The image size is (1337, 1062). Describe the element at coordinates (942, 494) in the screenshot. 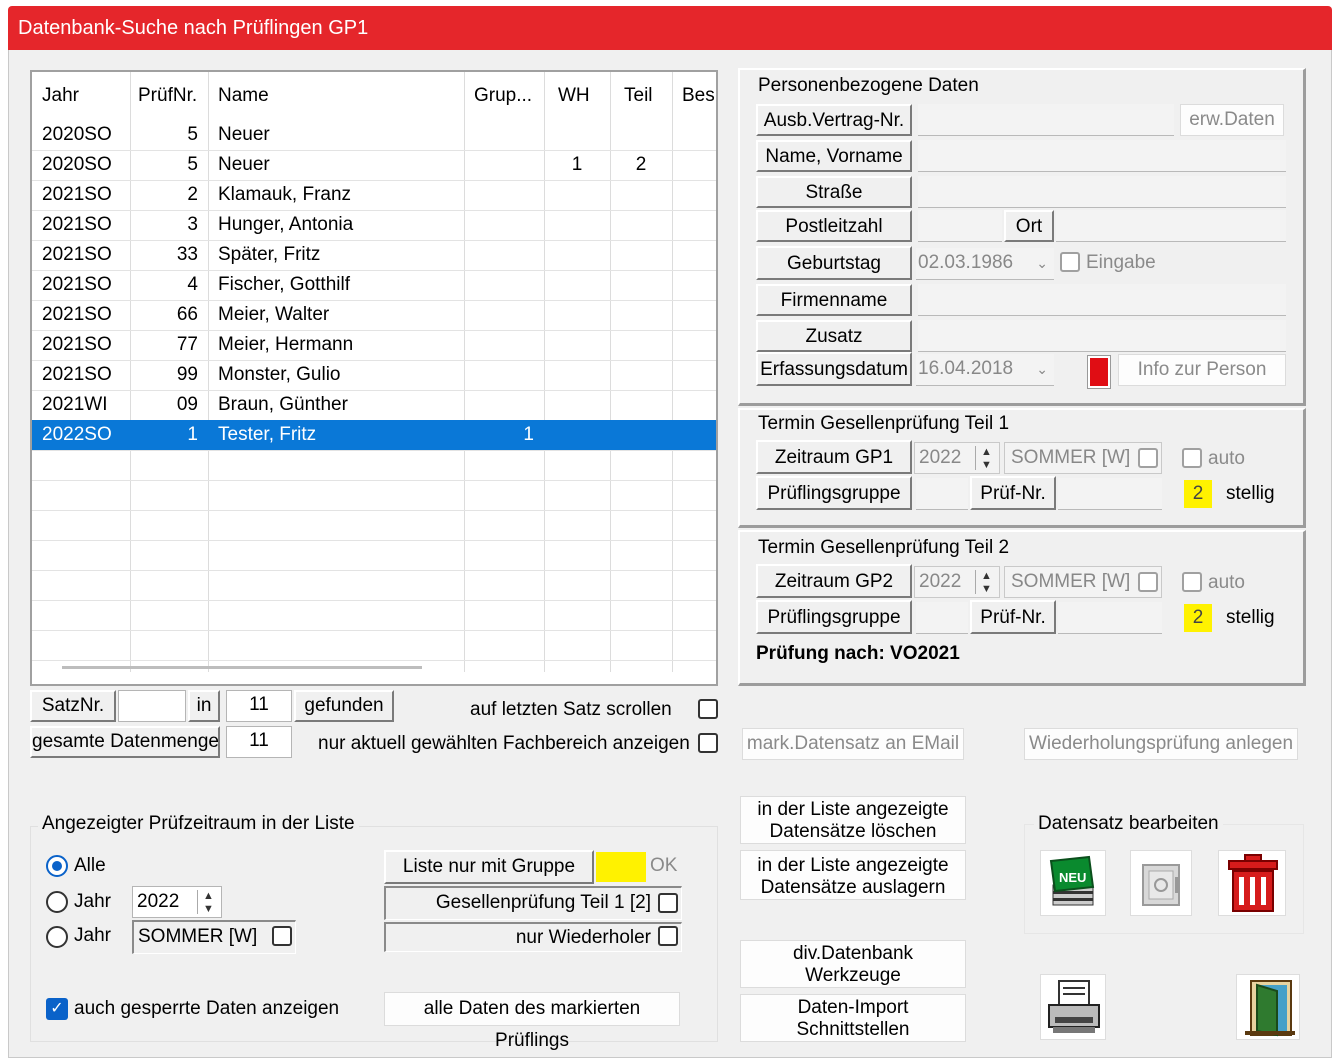

I see `gp1-gruppe-field` at that location.